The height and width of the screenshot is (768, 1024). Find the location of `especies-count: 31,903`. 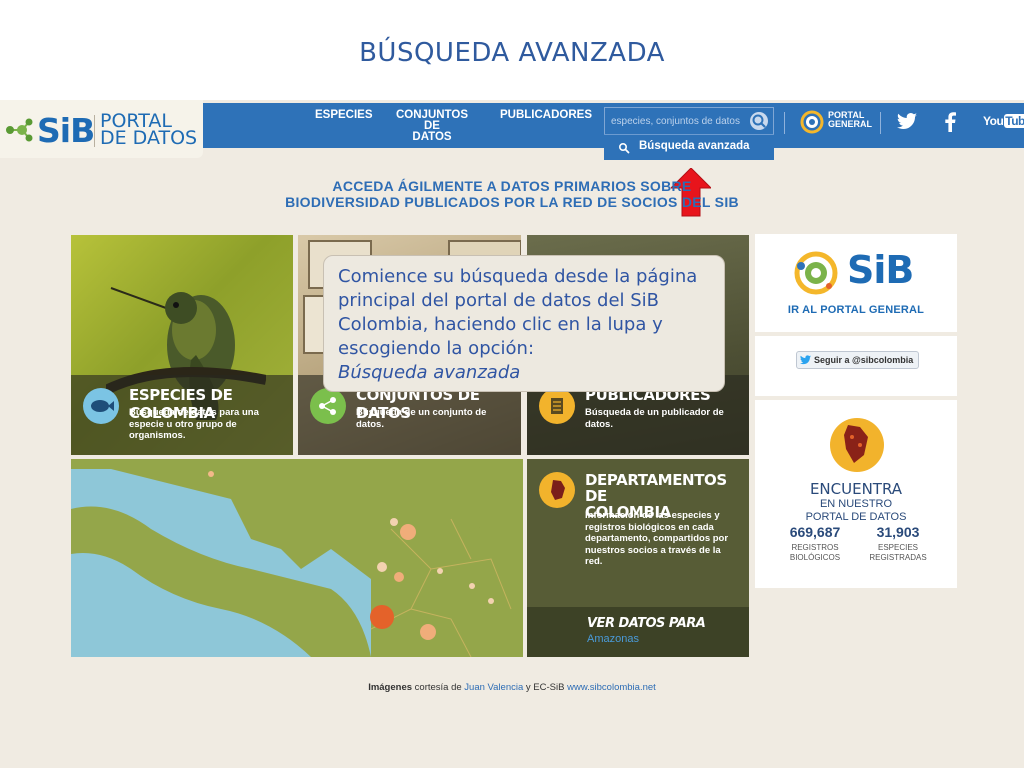

especies-count: 31,903 is located at coordinates (898, 532).